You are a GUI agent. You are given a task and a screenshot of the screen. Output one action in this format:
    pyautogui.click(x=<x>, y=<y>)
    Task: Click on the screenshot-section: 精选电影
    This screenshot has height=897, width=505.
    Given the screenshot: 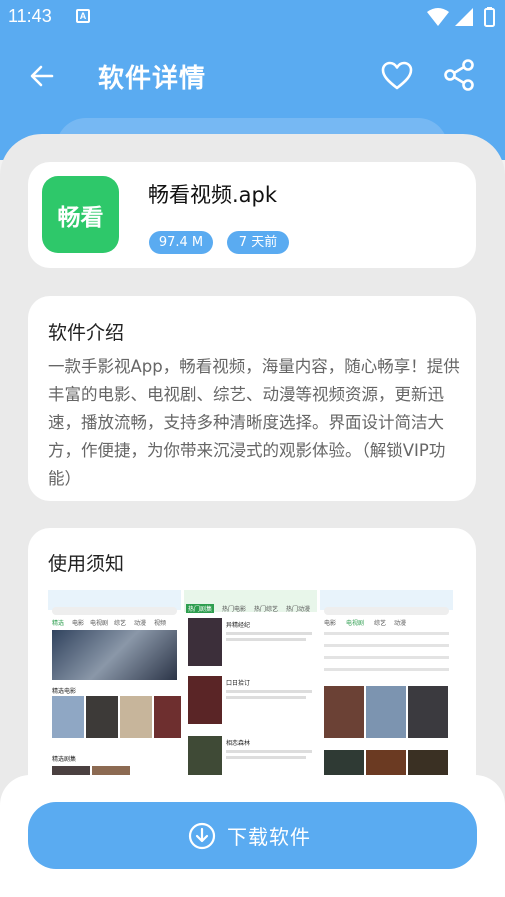 What is the action you would take?
    pyautogui.click(x=64, y=691)
    